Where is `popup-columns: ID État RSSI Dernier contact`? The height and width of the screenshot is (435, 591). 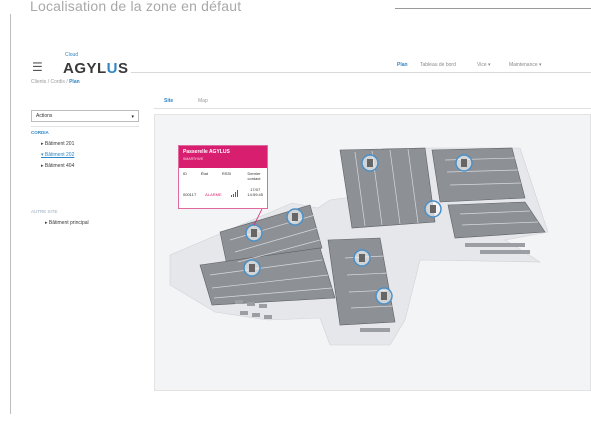
popup-columns: ID État RSSI Dernier contact is located at coordinates (223, 174).